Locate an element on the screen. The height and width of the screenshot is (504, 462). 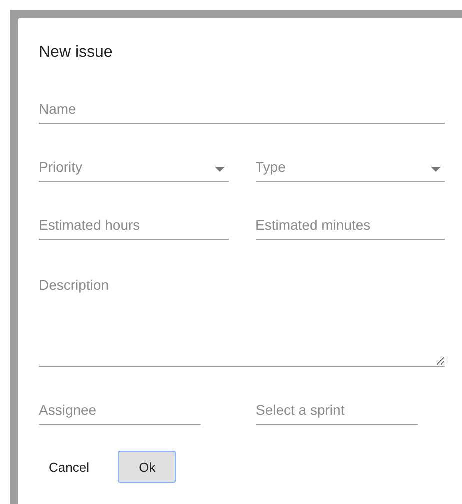
dropdown-field: Type is located at coordinates (350, 168).